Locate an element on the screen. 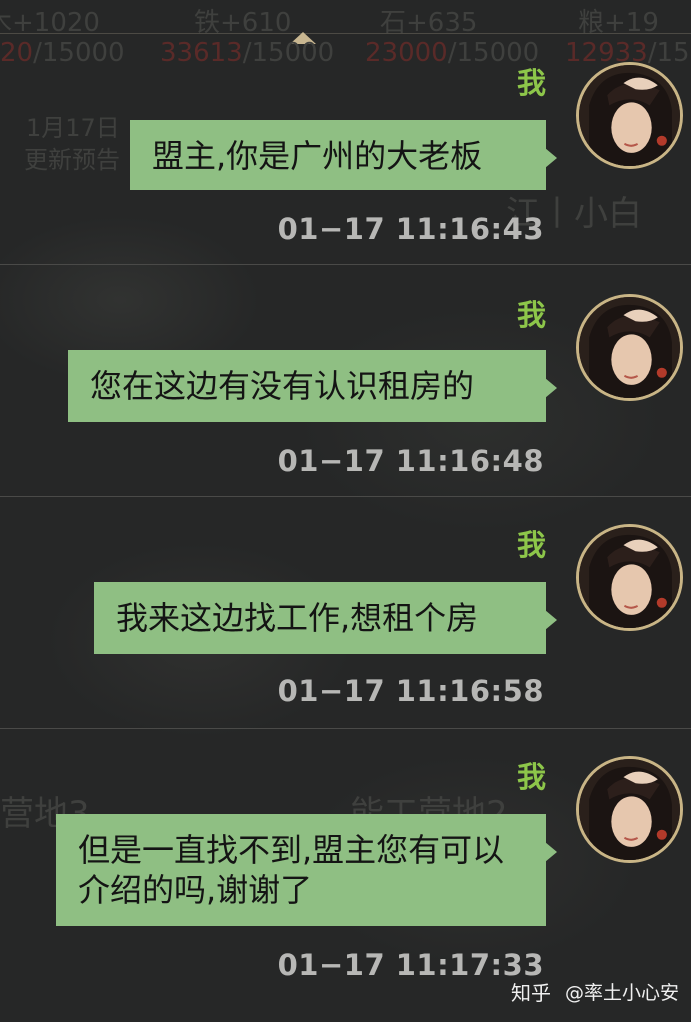 This screenshot has height=1022, width=691. message-timestamp: 01−17 11:16:48 is located at coordinates (410, 461).